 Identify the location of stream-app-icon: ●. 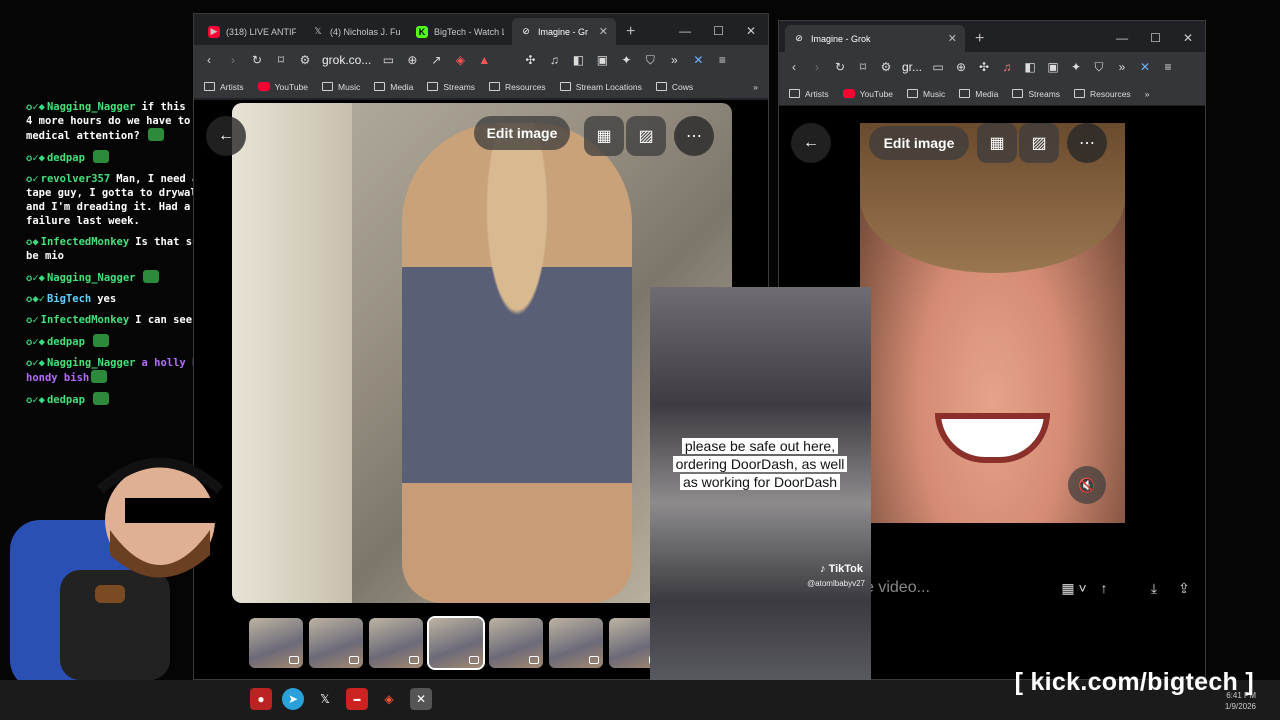
(261, 699).